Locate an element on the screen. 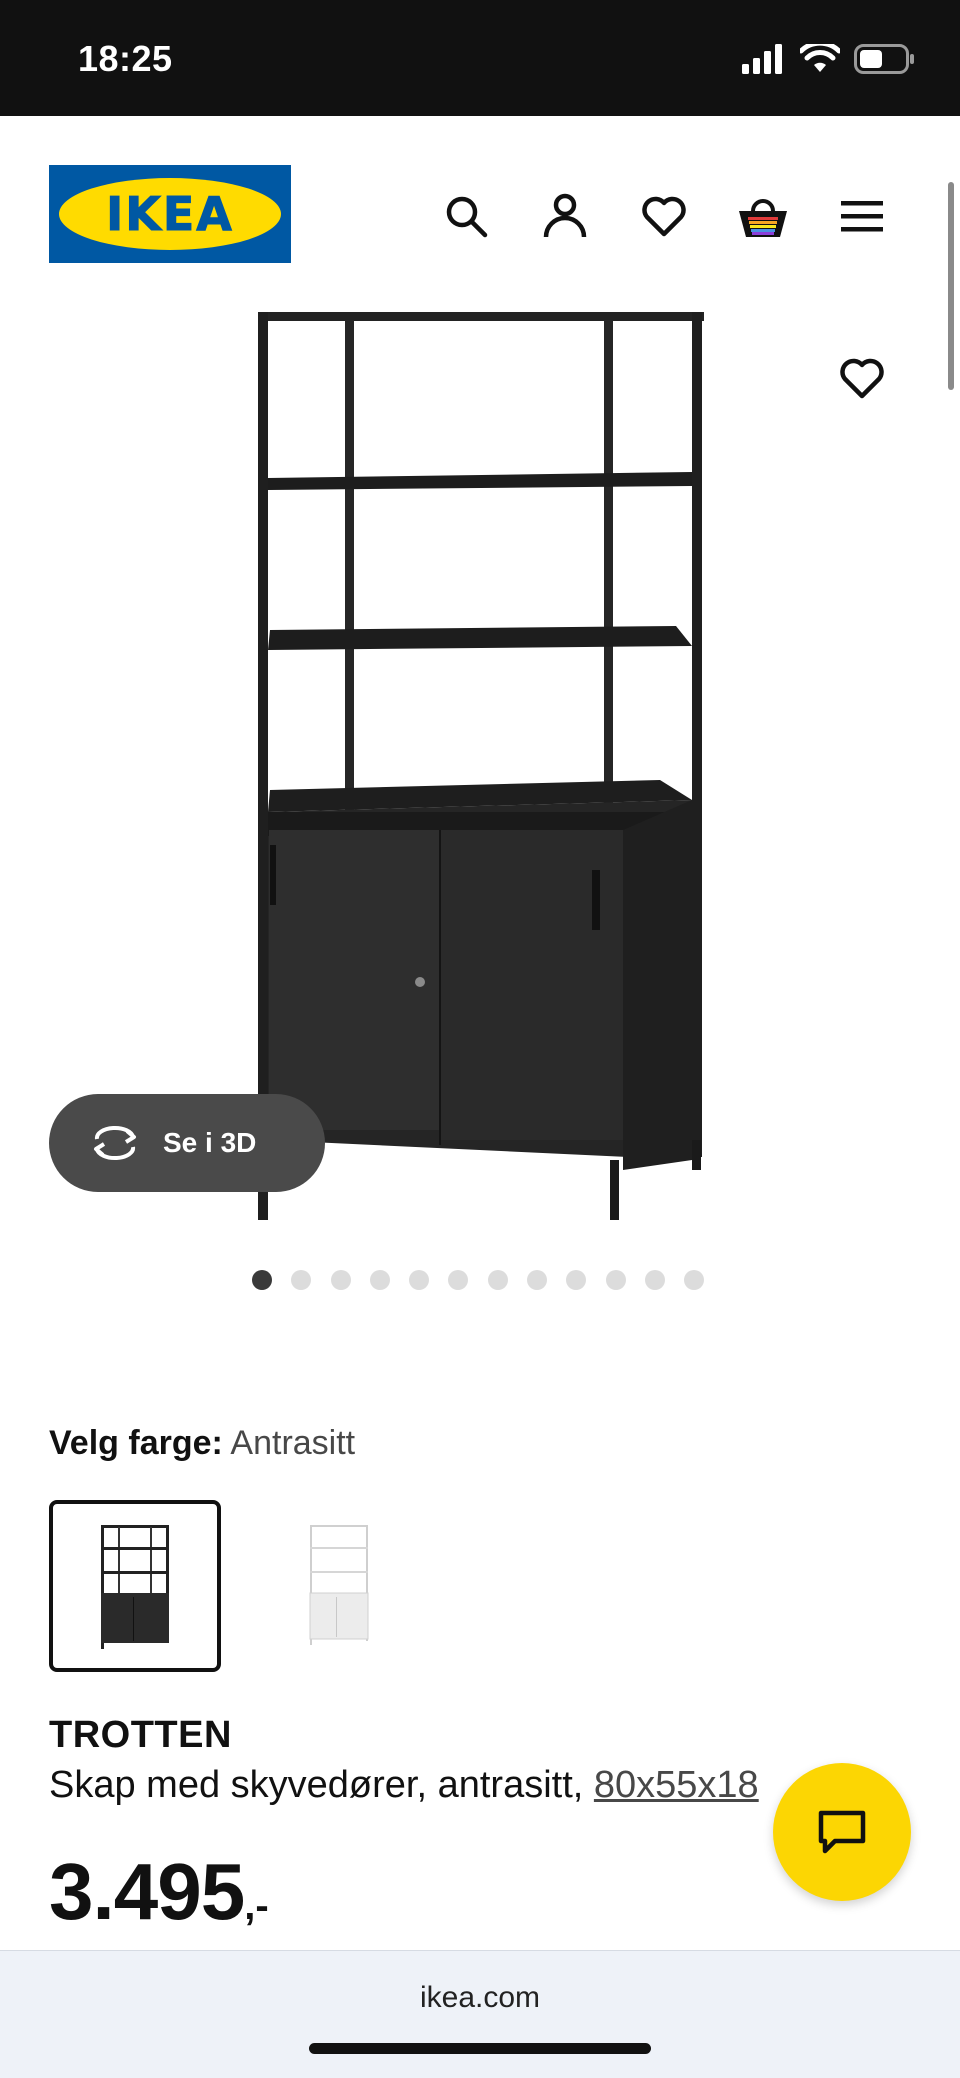 The height and width of the screenshot is (2078, 960). swatch-thumbnail-dark is located at coordinates (135, 1587).